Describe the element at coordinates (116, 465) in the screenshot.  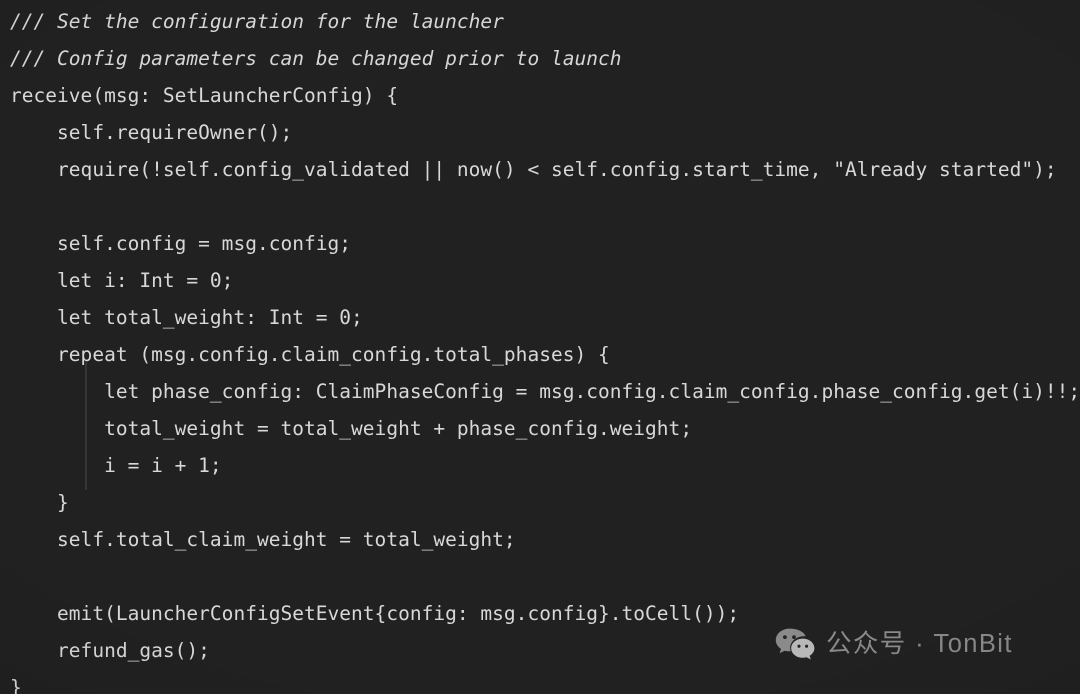
I see `code-line: i = i + 1;` at that location.